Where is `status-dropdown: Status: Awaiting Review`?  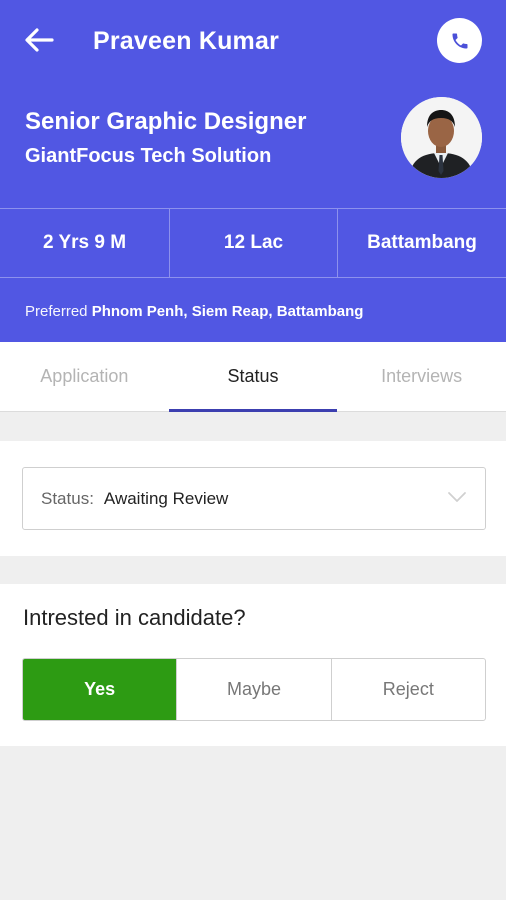 status-dropdown: Status: Awaiting Review is located at coordinates (254, 498).